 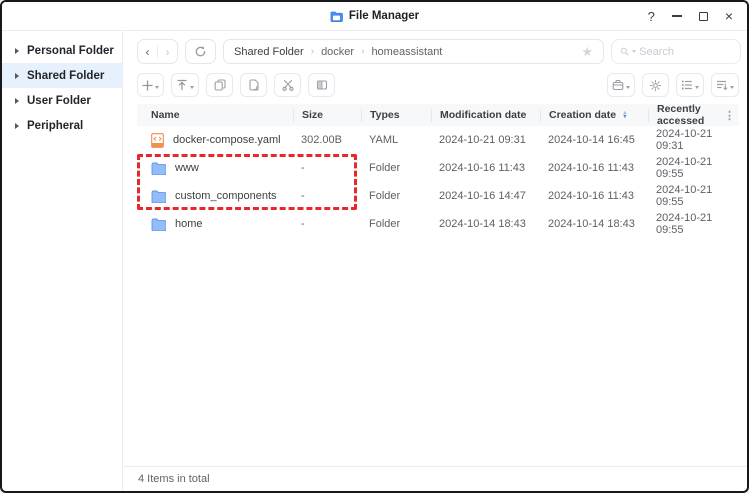 What do you see at coordinates (587, 52) in the screenshot?
I see `favorite-star-icon: ★` at bounding box center [587, 52].